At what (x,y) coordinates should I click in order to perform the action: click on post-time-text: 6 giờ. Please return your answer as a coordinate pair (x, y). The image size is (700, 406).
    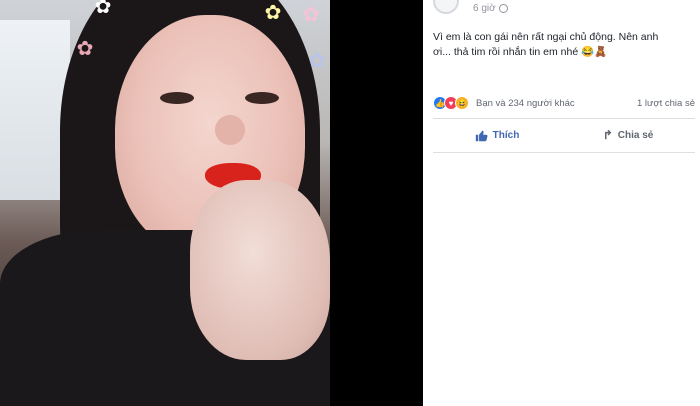
    Looking at the image, I should click on (484, 8).